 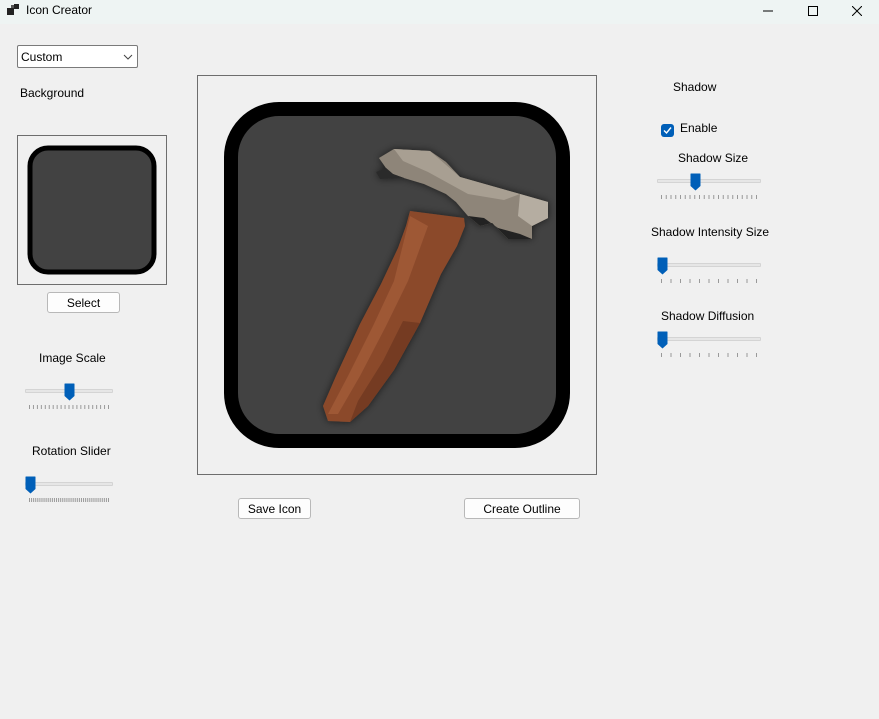 I want to click on enable-shadow-checkbox, so click(x=667, y=130).